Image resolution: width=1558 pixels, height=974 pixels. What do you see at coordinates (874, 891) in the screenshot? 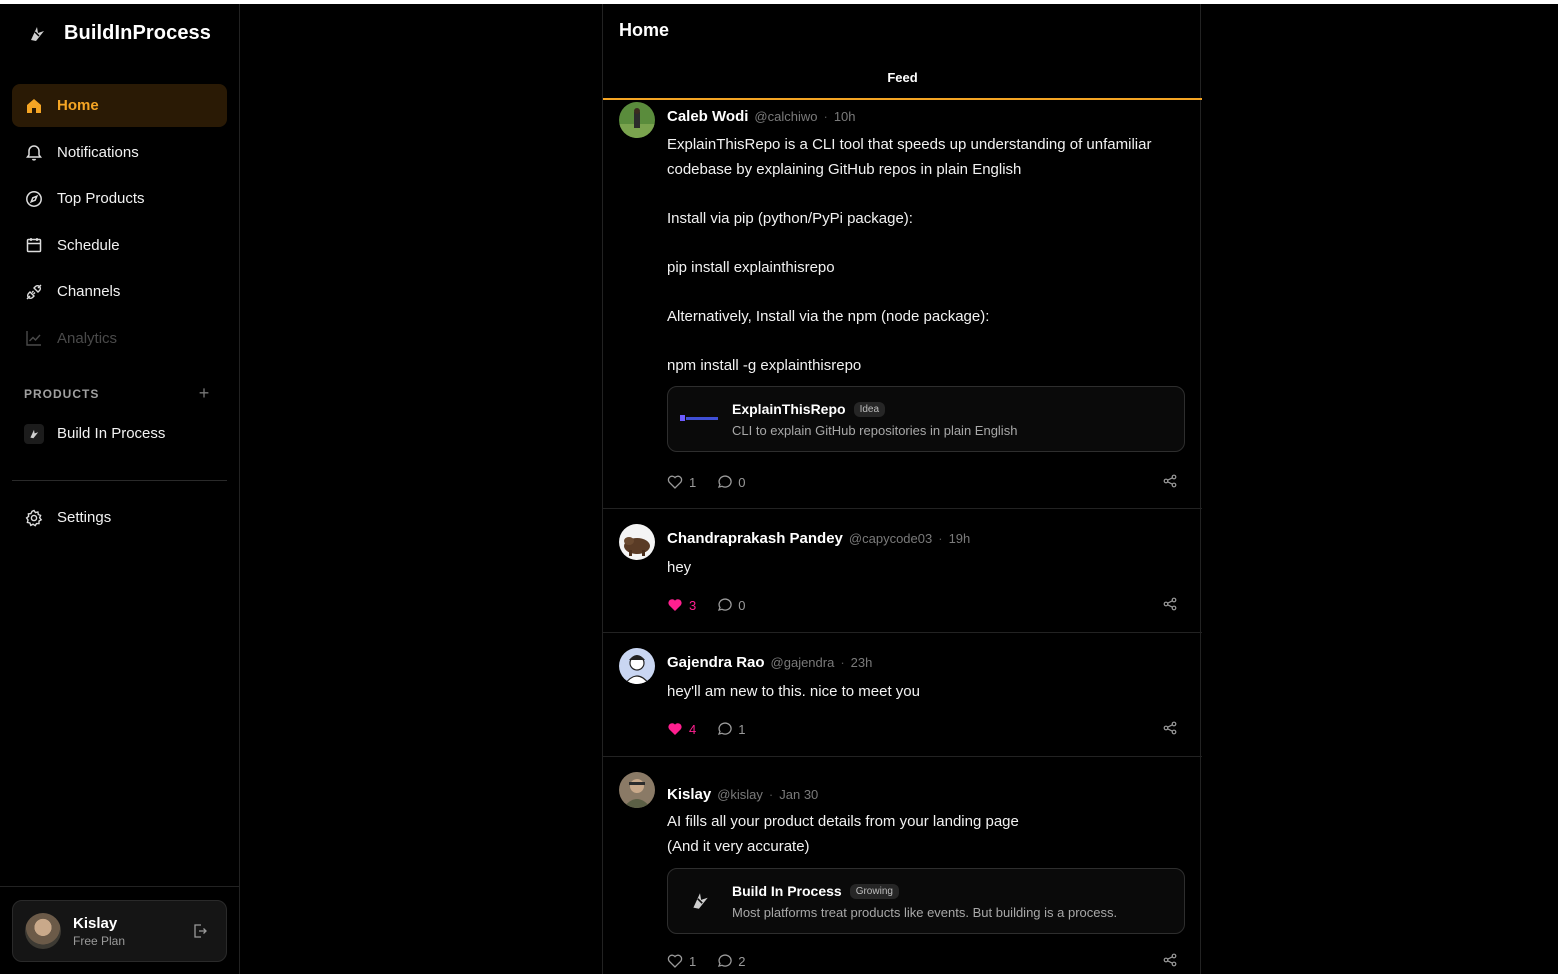
I see `status-badge: Growing` at bounding box center [874, 891].